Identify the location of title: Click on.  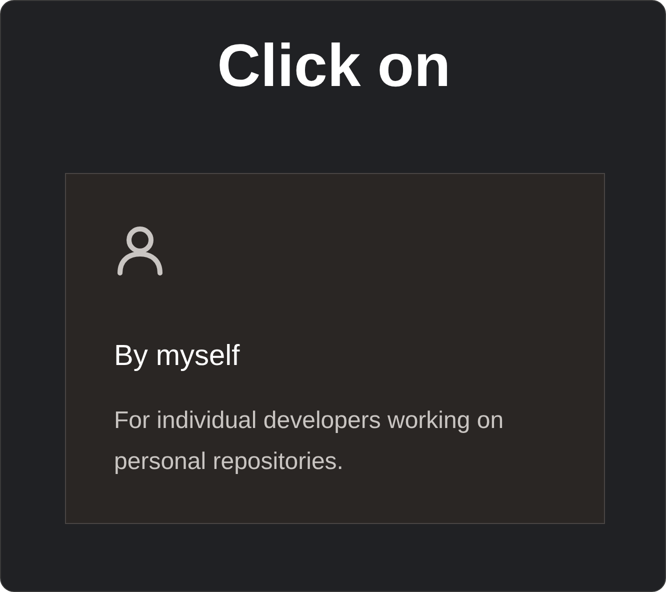
(334, 66).